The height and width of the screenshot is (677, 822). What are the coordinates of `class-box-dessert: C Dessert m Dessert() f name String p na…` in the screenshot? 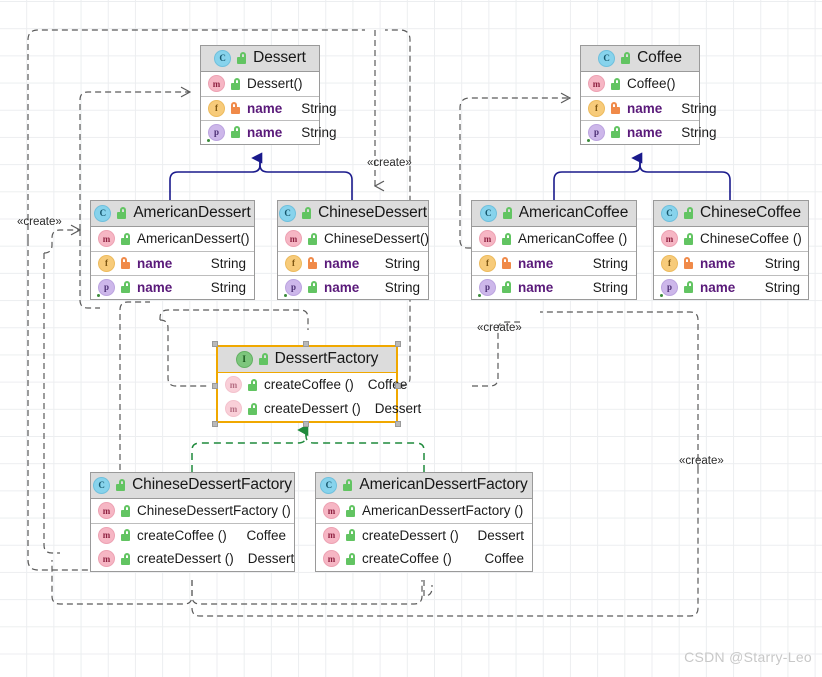 It's located at (268, 95).